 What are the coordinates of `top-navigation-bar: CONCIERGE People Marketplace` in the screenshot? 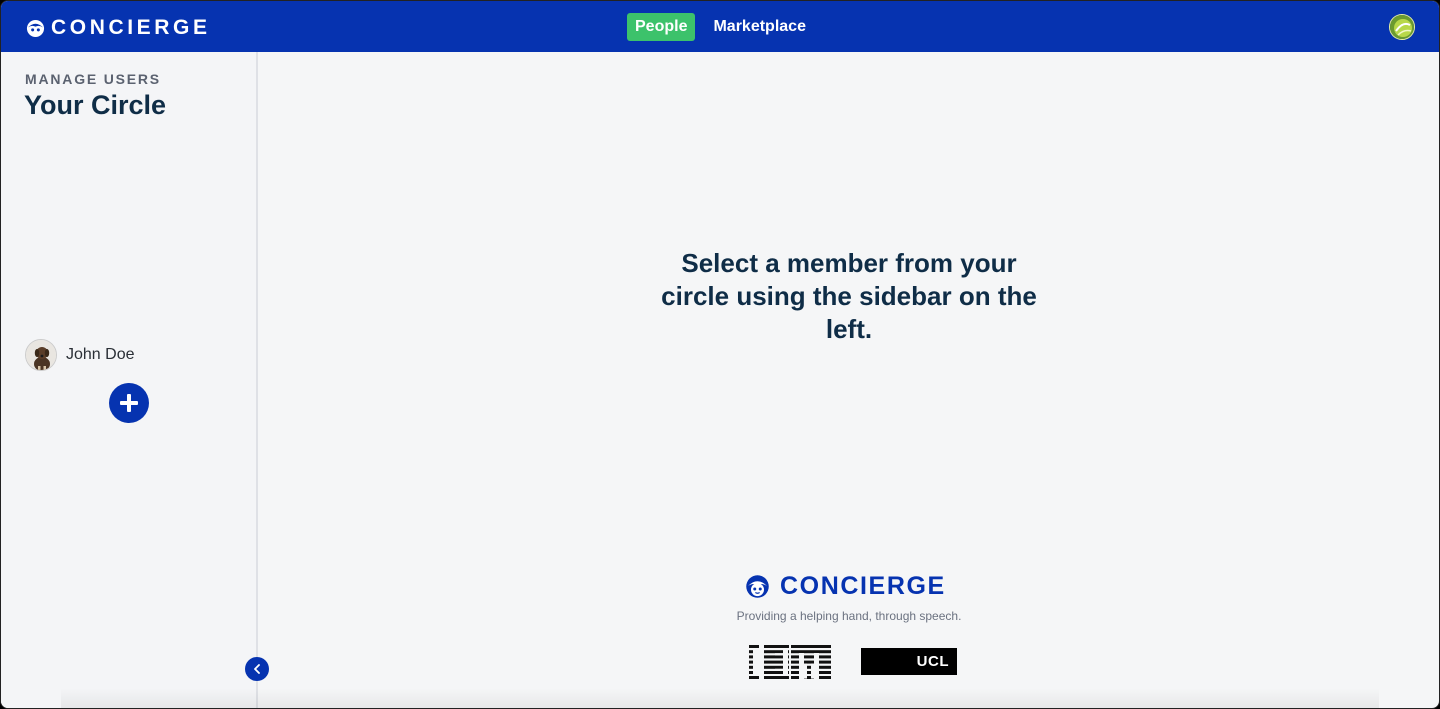 It's located at (720, 26).